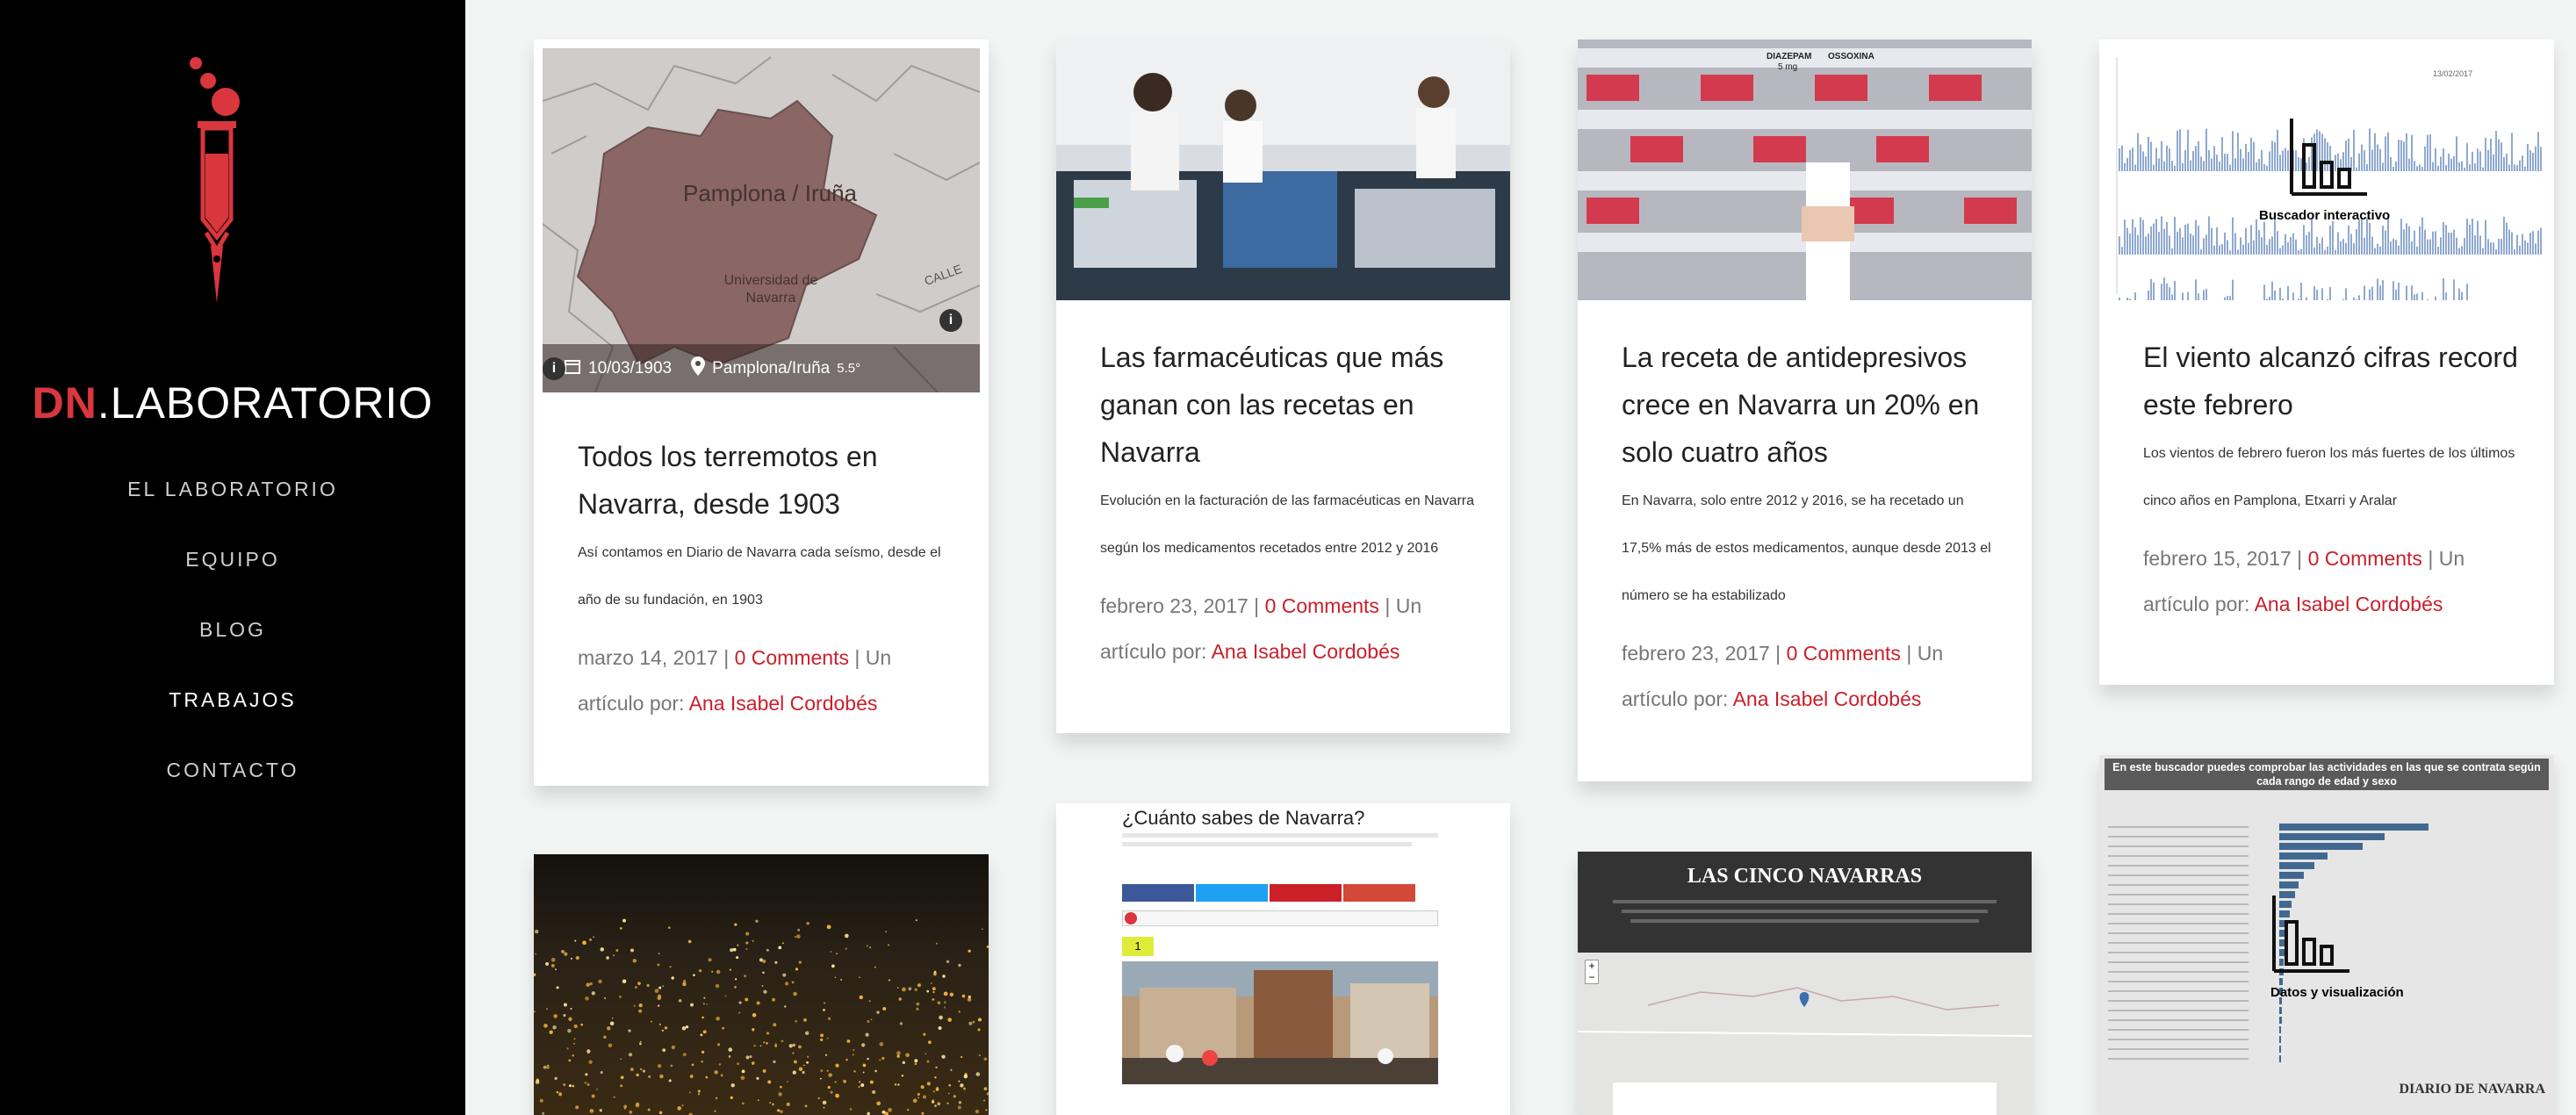  What do you see at coordinates (1788, 67) in the screenshot?
I see `drawer-label-dose: 5 mg` at bounding box center [1788, 67].